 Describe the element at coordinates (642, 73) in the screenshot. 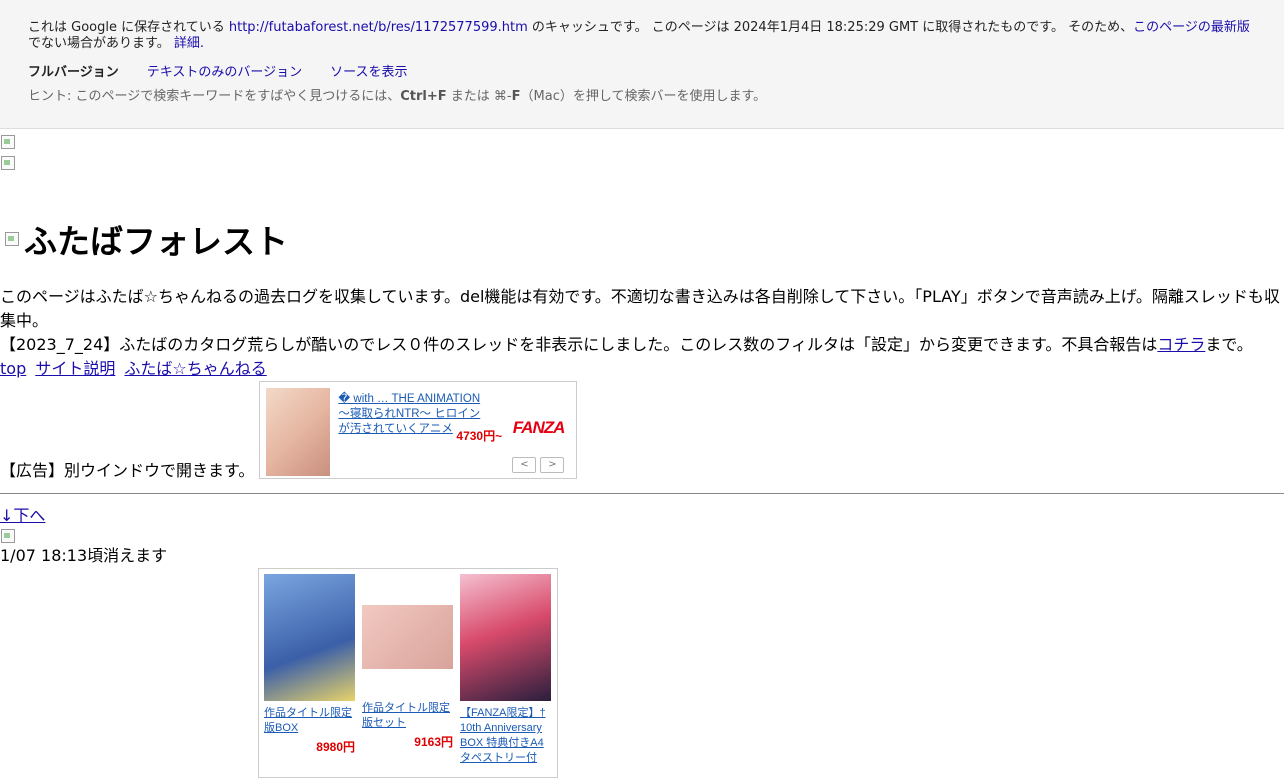

I see `version-tabs: フルバージョン テキストのみのバージョン ソースを表示` at that location.